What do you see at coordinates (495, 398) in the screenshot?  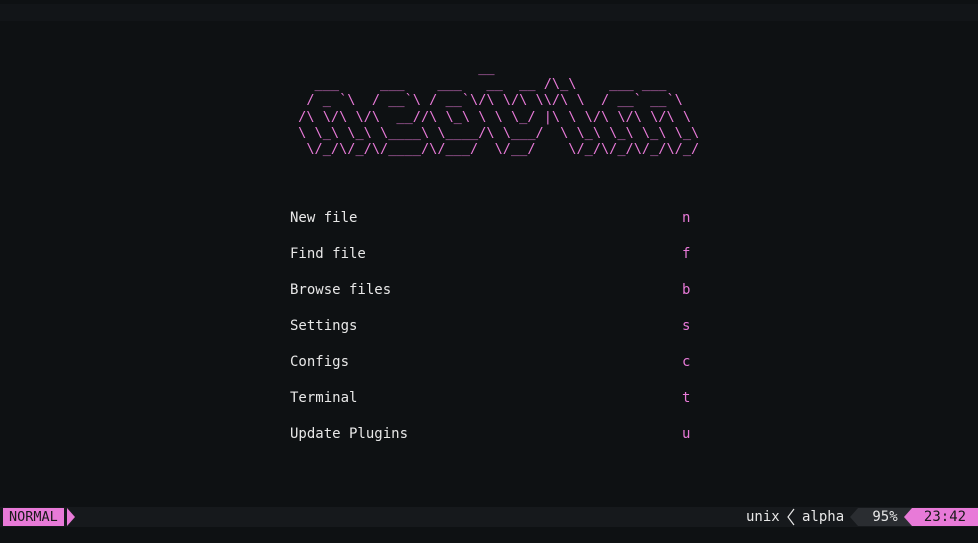 I see `menu-item-terminal: Terminal t` at bounding box center [495, 398].